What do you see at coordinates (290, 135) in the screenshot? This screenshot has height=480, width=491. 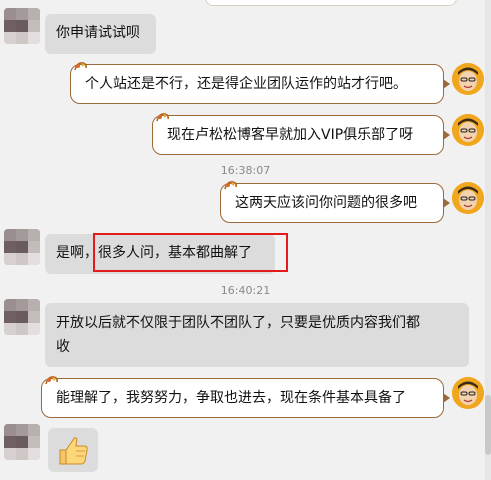 I see `message-text: 现在卢松松博客早就加入VIP俱乐部了呀` at bounding box center [290, 135].